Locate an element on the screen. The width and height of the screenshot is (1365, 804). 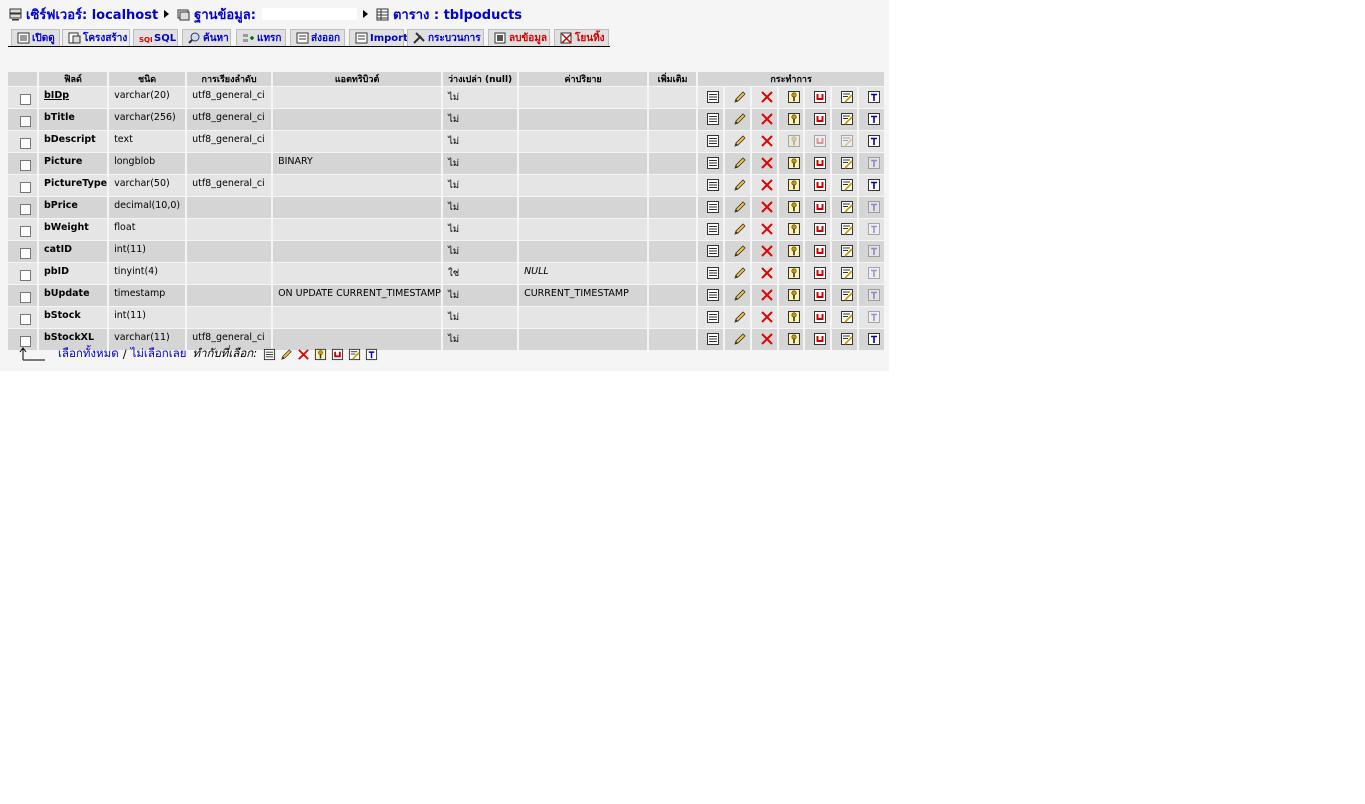
bulk-drop-button is located at coordinates (305, 354).